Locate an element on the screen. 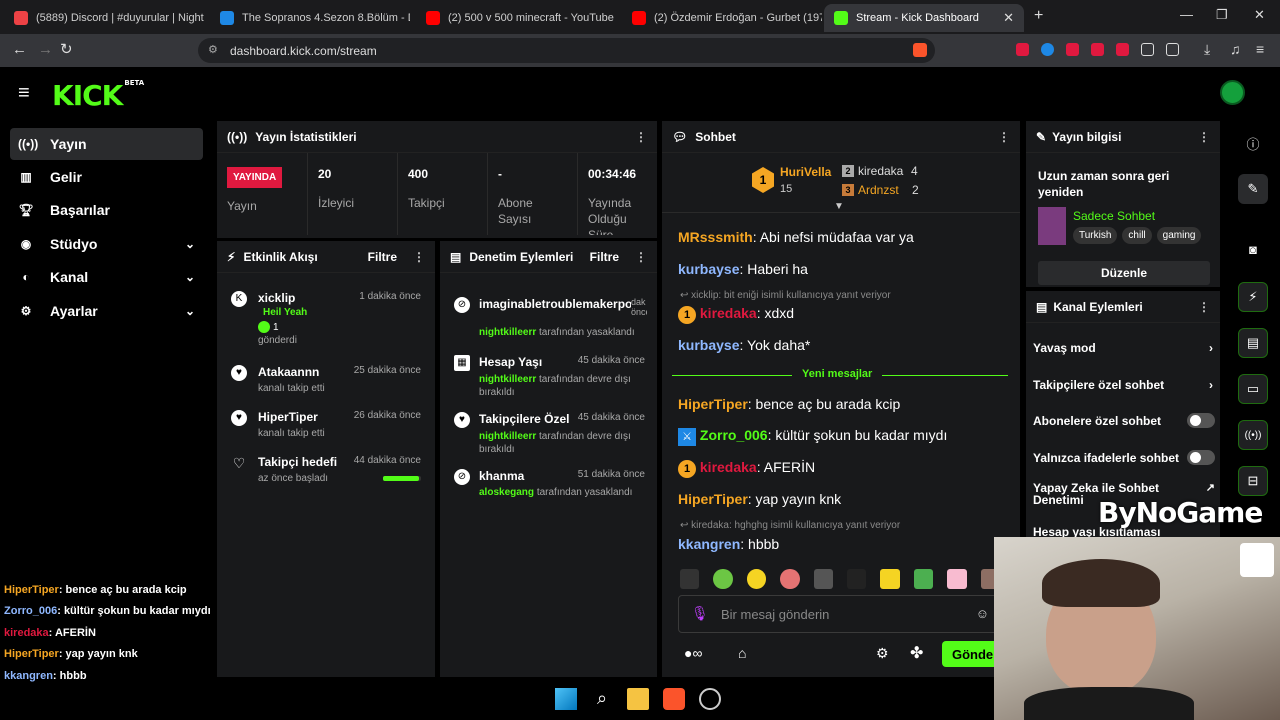  tag: gaming is located at coordinates (1179, 235).